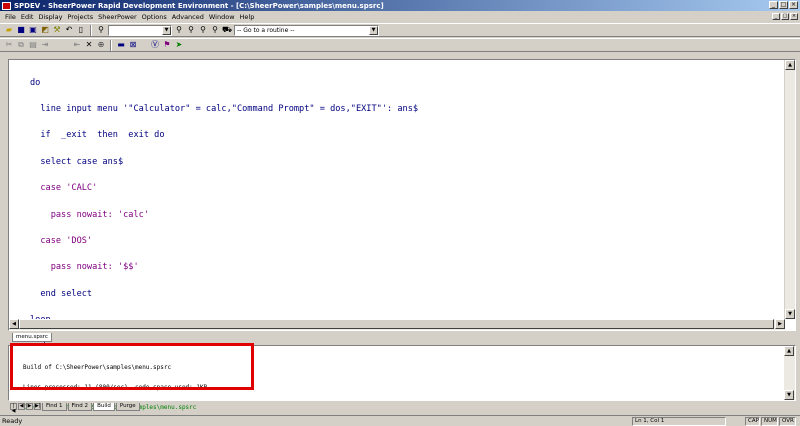 This screenshot has width=800, height=426. Describe the element at coordinates (35, 82) in the screenshot. I see `code-line: do` at that location.